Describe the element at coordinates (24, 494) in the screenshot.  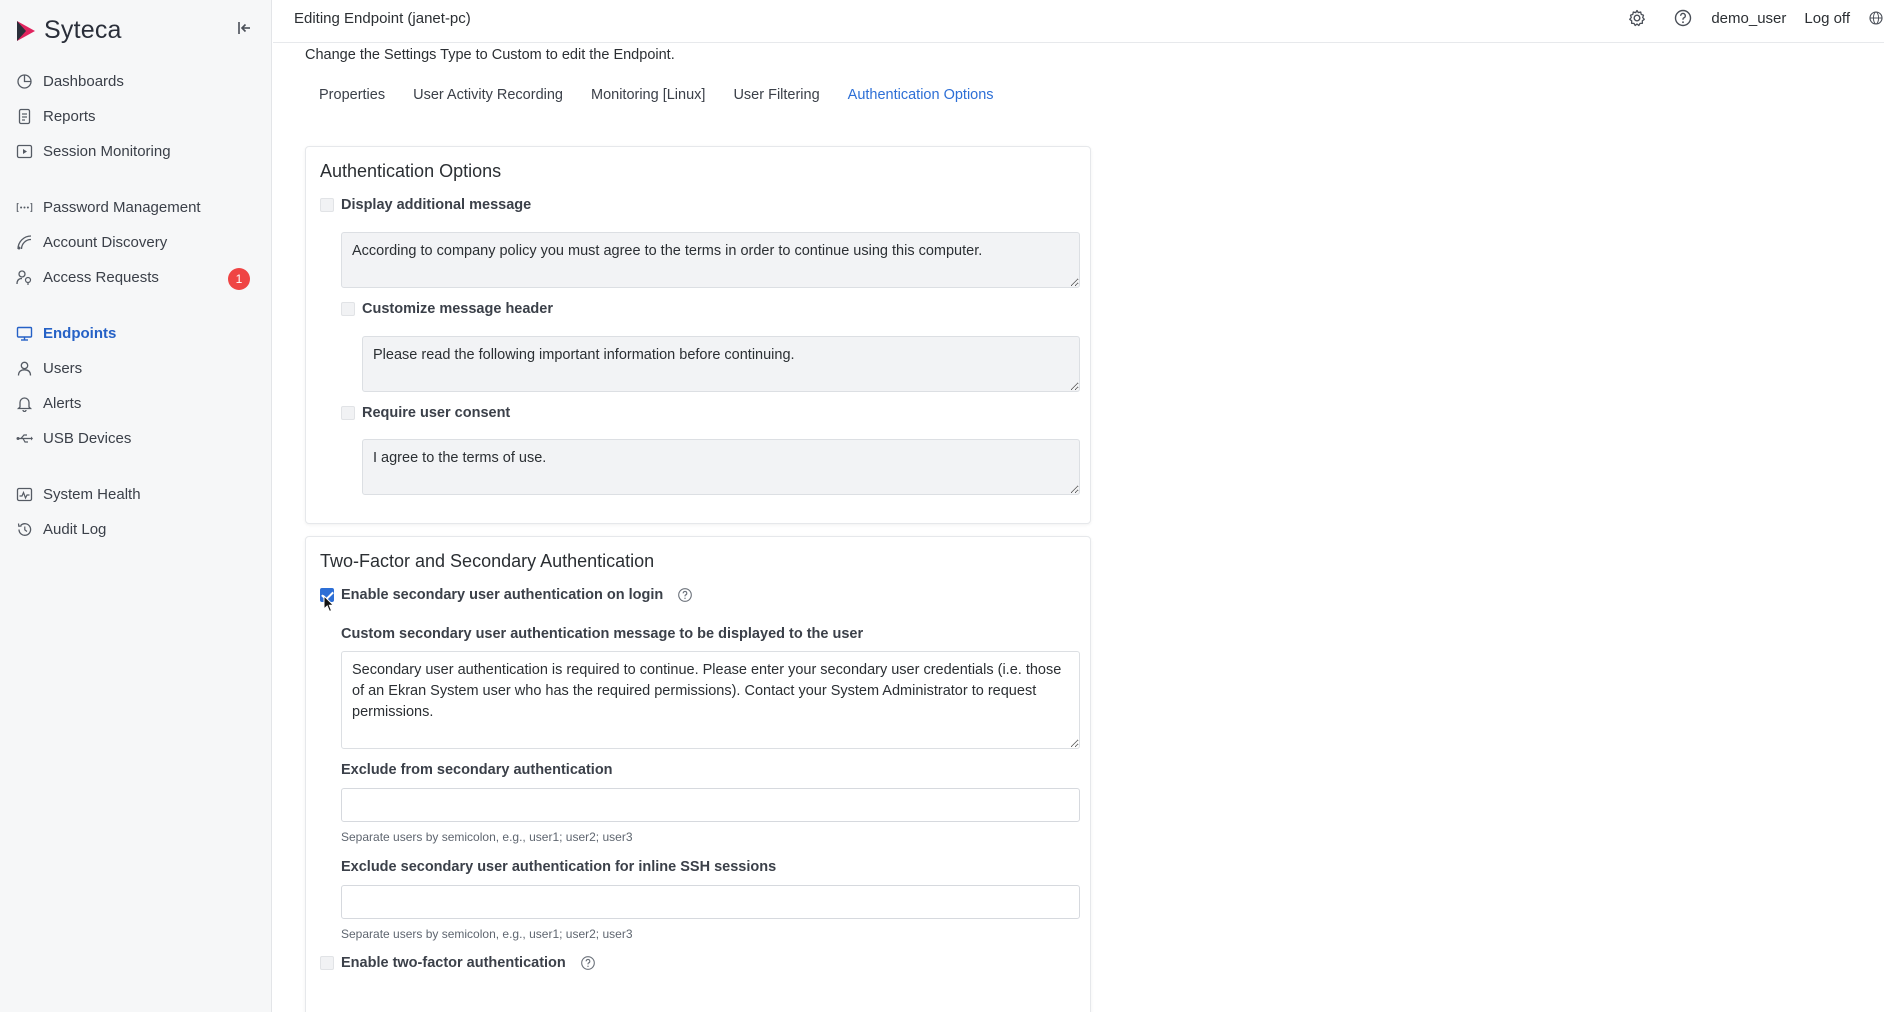
I see `health-chart-icon` at that location.